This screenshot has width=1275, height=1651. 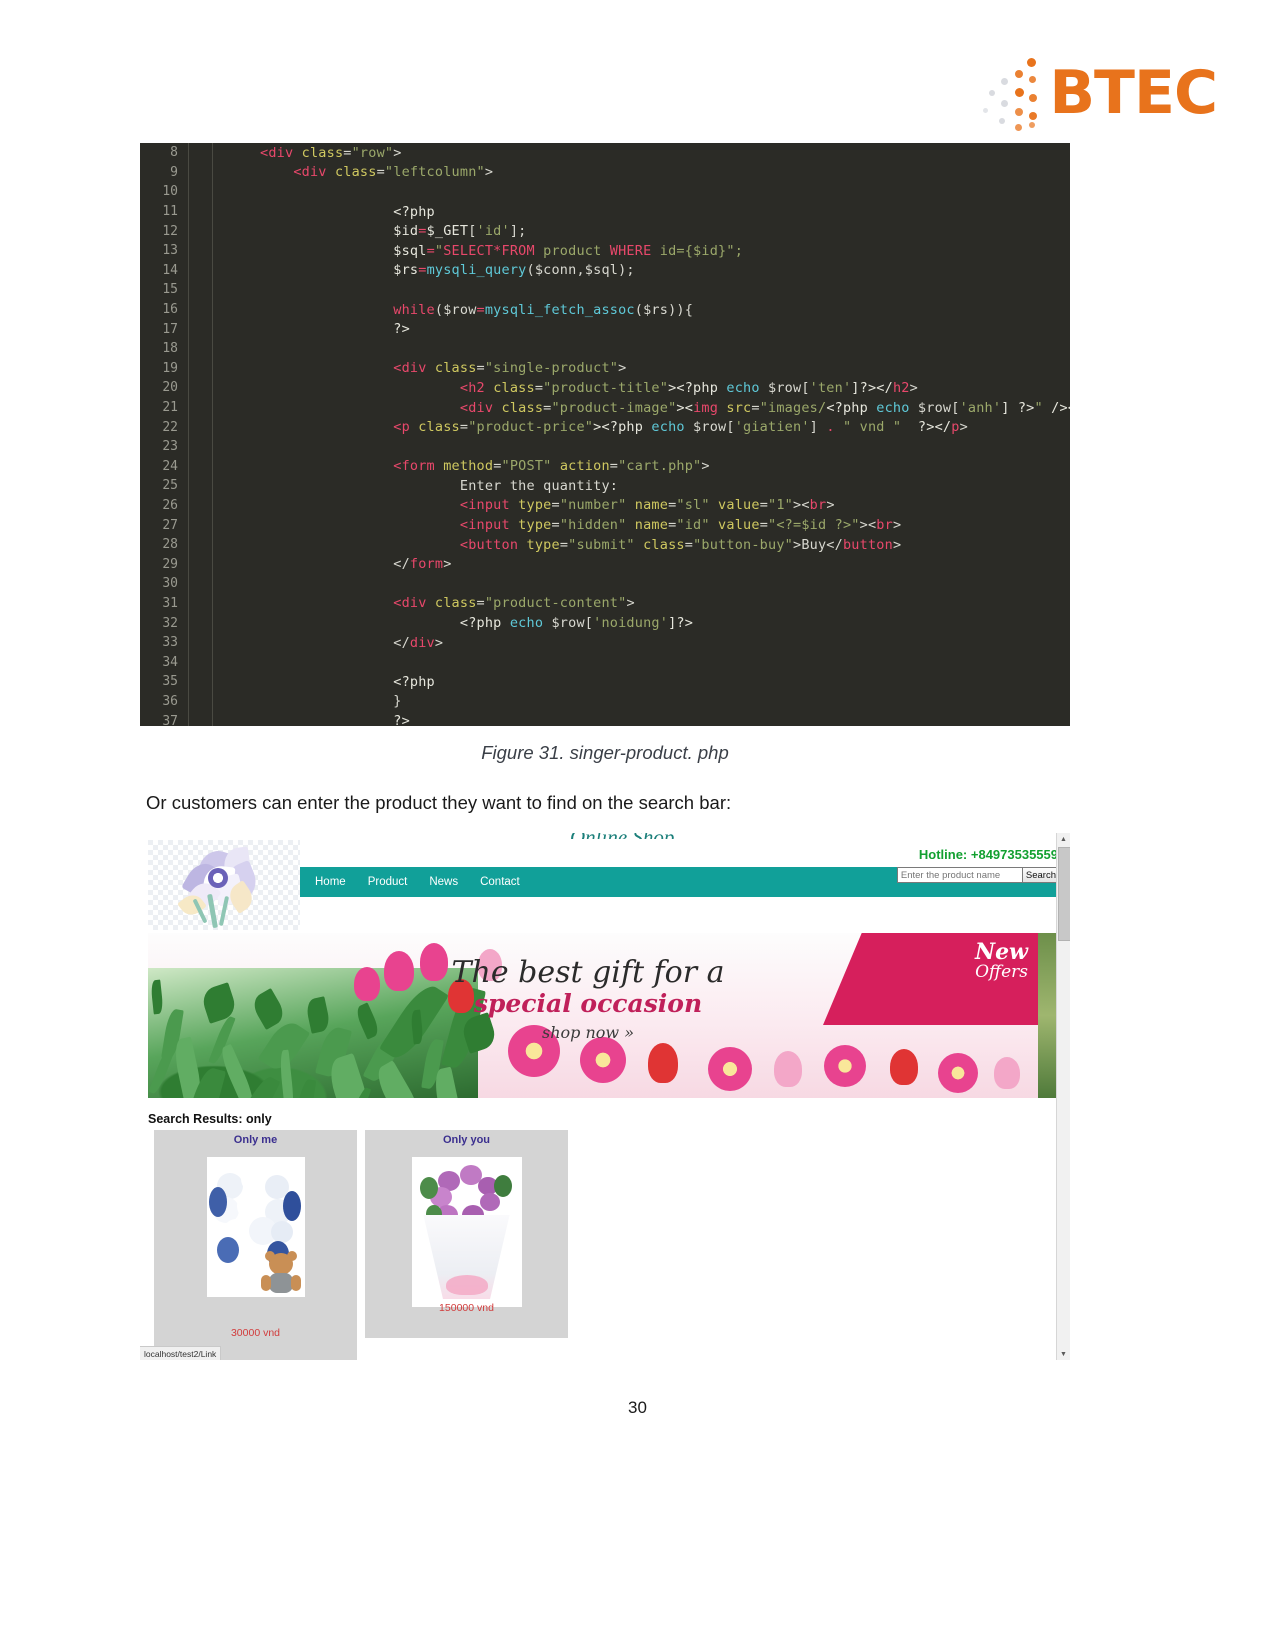 I want to click on code-line-number: 37, so click(x=170, y=719).